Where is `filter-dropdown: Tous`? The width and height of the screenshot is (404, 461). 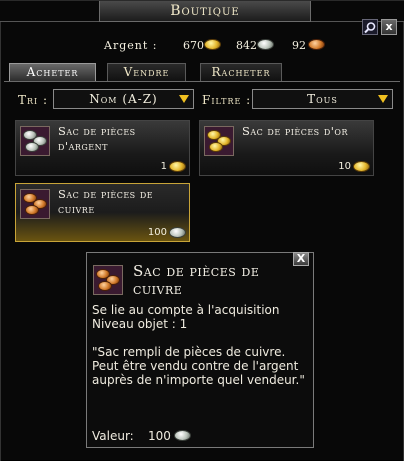
filter-dropdown: Tous is located at coordinates (322, 99).